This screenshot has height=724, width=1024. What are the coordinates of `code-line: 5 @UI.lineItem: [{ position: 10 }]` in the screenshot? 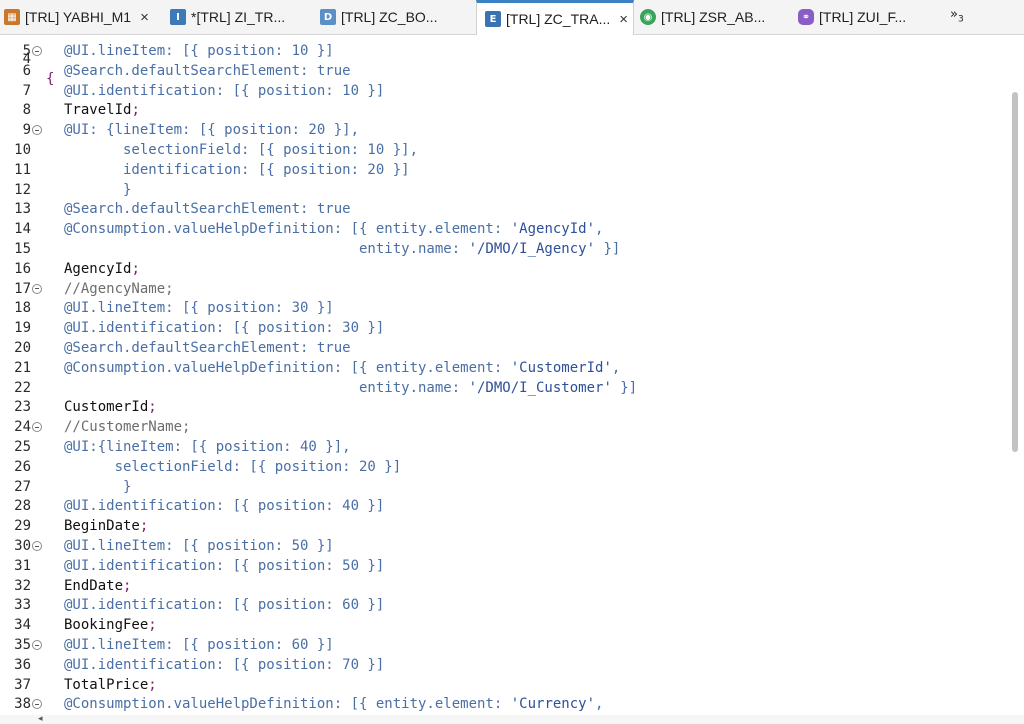 It's located at (505, 51).